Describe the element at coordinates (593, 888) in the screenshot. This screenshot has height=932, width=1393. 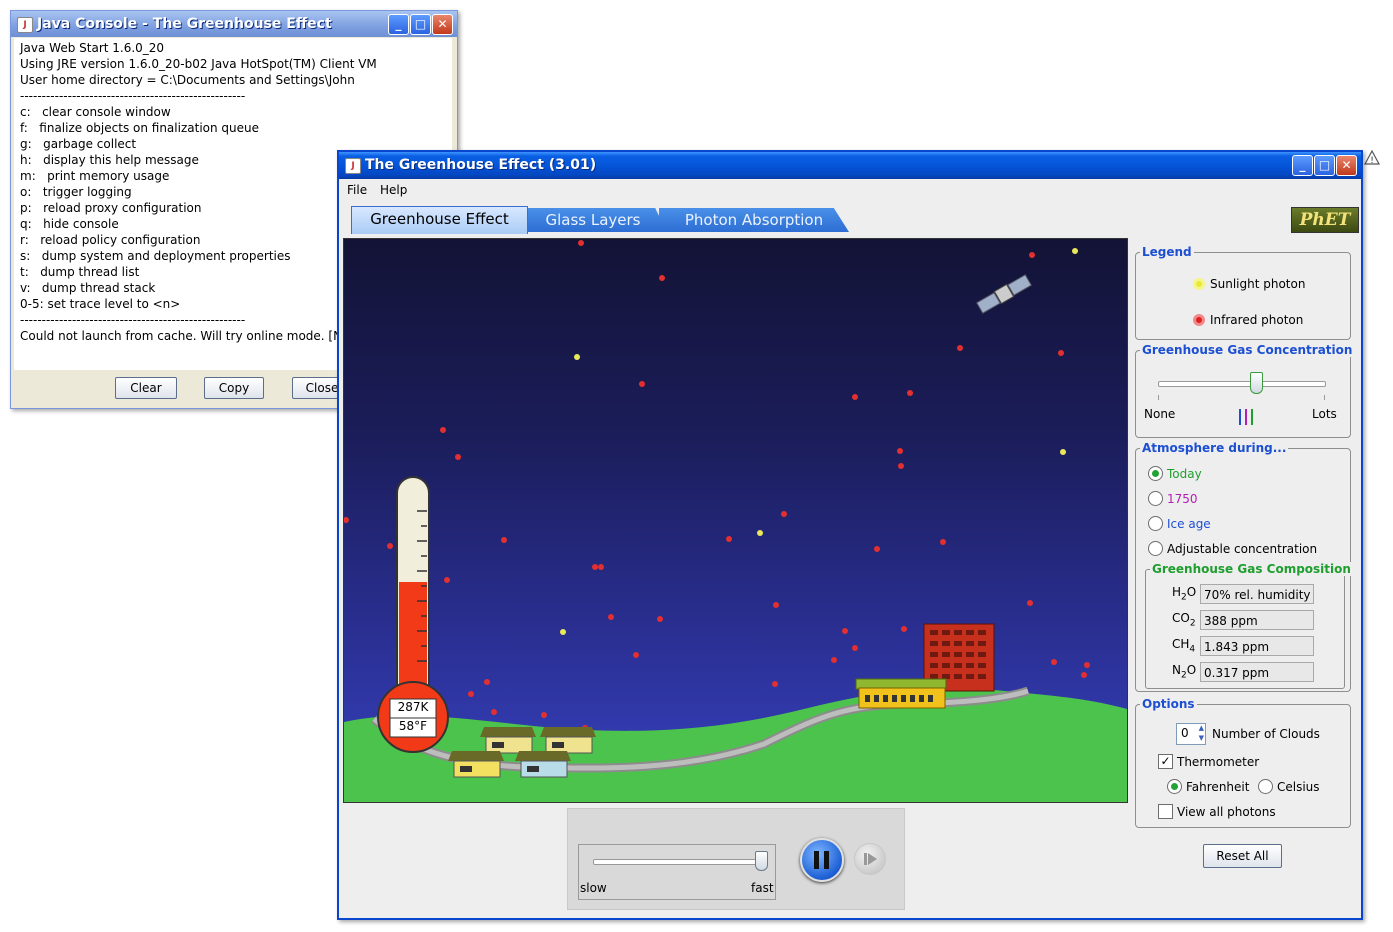
I see `speed-slow-label: slow` at that location.